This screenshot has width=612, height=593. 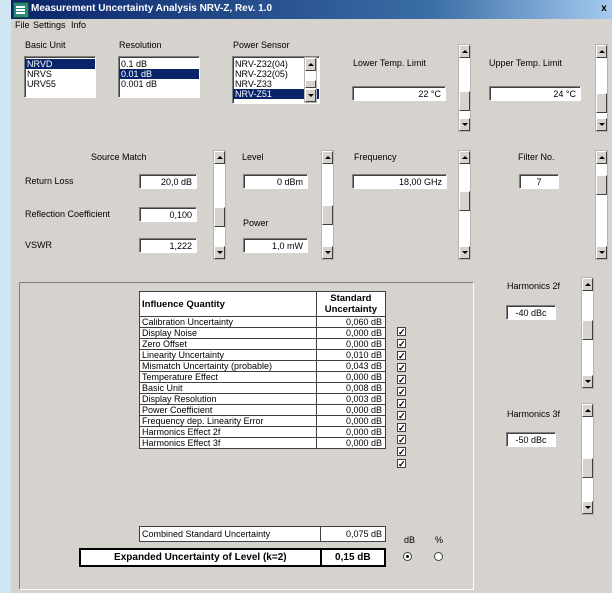 I want to click on combined-table: Combined Standard Uncertainty 0,075 dB, so click(x=263, y=534).